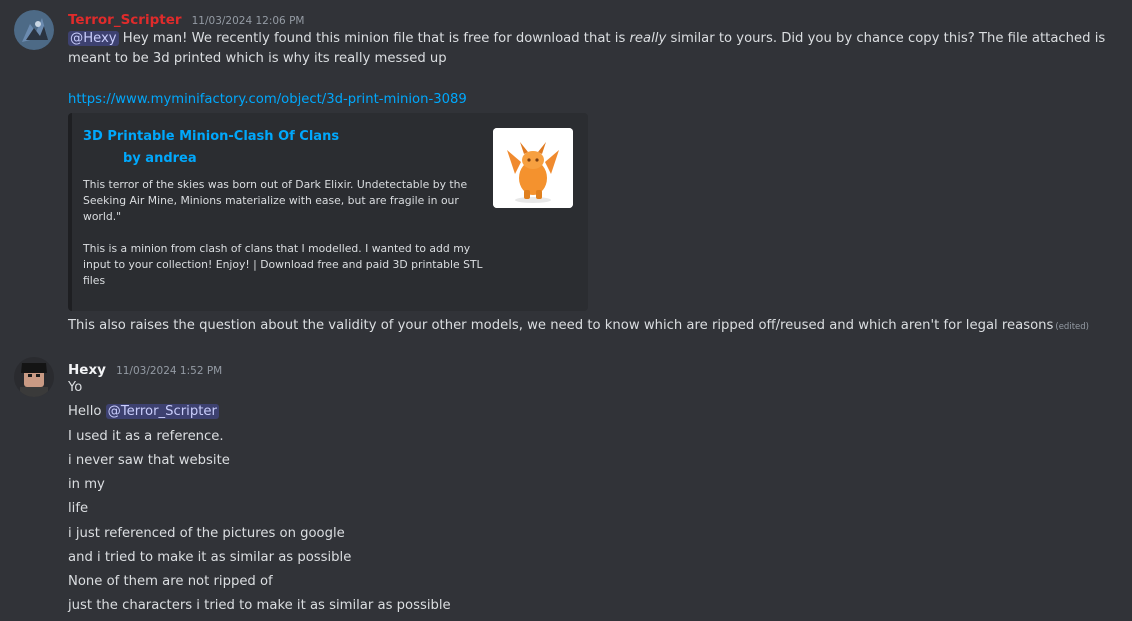  What do you see at coordinates (169, 371) in the screenshot?
I see `timestamp: 11/03/2024 1:52 PM` at bounding box center [169, 371].